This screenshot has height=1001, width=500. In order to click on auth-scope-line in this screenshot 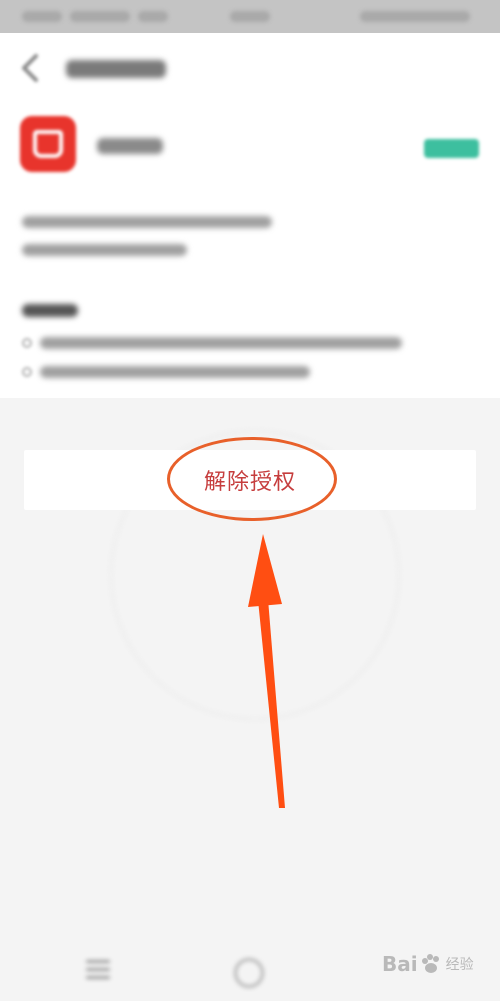, I will do `click(104, 250)`.